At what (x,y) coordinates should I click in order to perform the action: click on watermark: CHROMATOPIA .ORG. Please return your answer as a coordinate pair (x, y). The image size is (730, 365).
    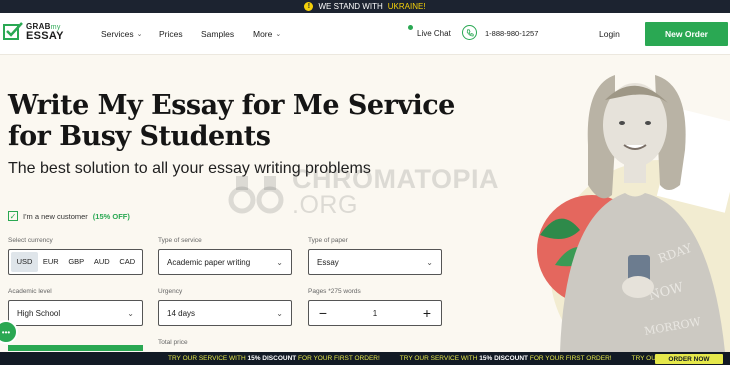
    Looking at the image, I should click on (363, 192).